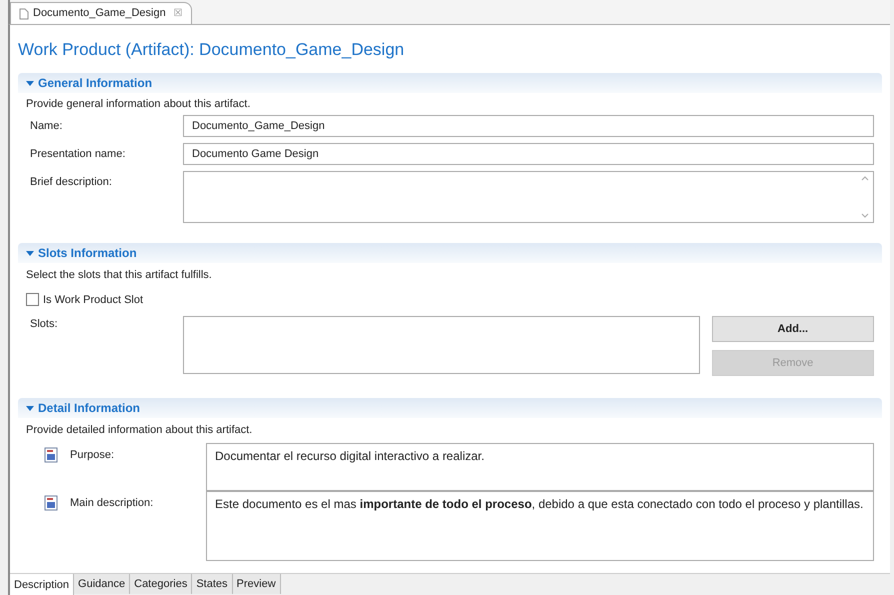 This screenshot has height=595, width=894. What do you see at coordinates (32, 299) in the screenshot?
I see `checkbox` at bounding box center [32, 299].